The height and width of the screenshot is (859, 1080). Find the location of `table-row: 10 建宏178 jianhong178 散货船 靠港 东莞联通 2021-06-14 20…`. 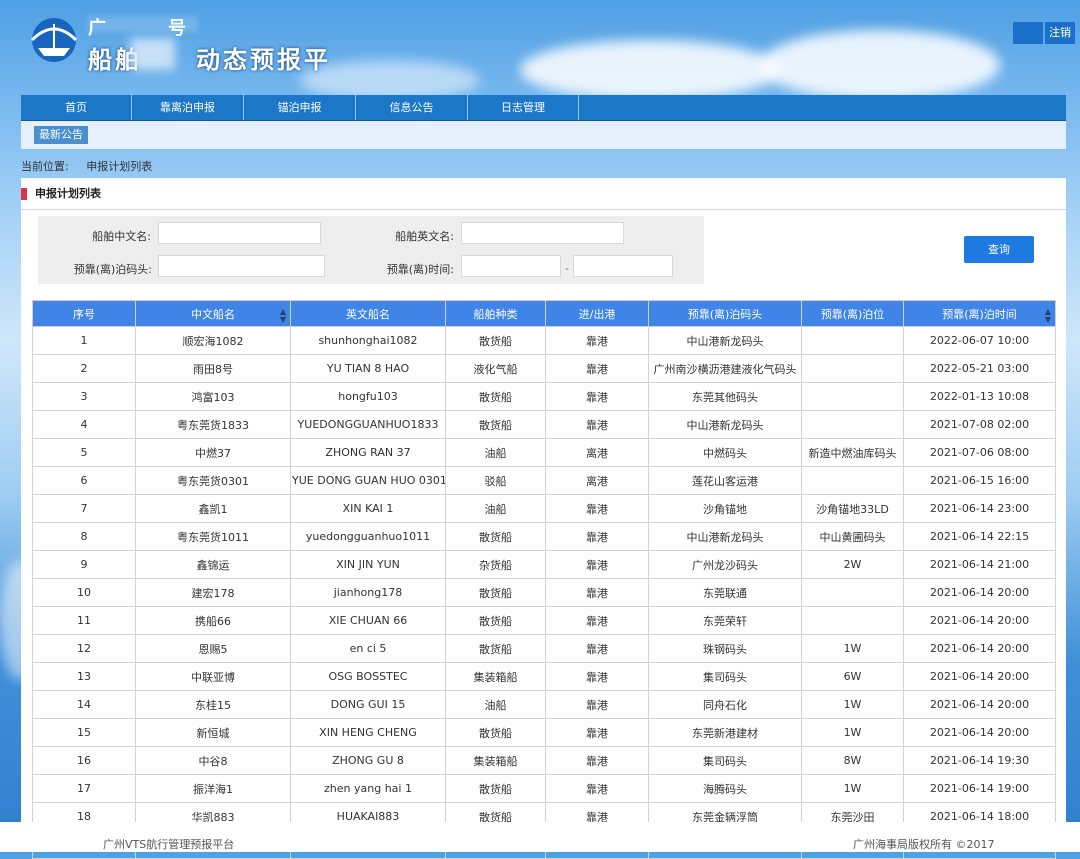

table-row: 10 建宏178 jianhong178 散货船 靠港 东莞联通 2021-06-14 20… is located at coordinates (544, 592).